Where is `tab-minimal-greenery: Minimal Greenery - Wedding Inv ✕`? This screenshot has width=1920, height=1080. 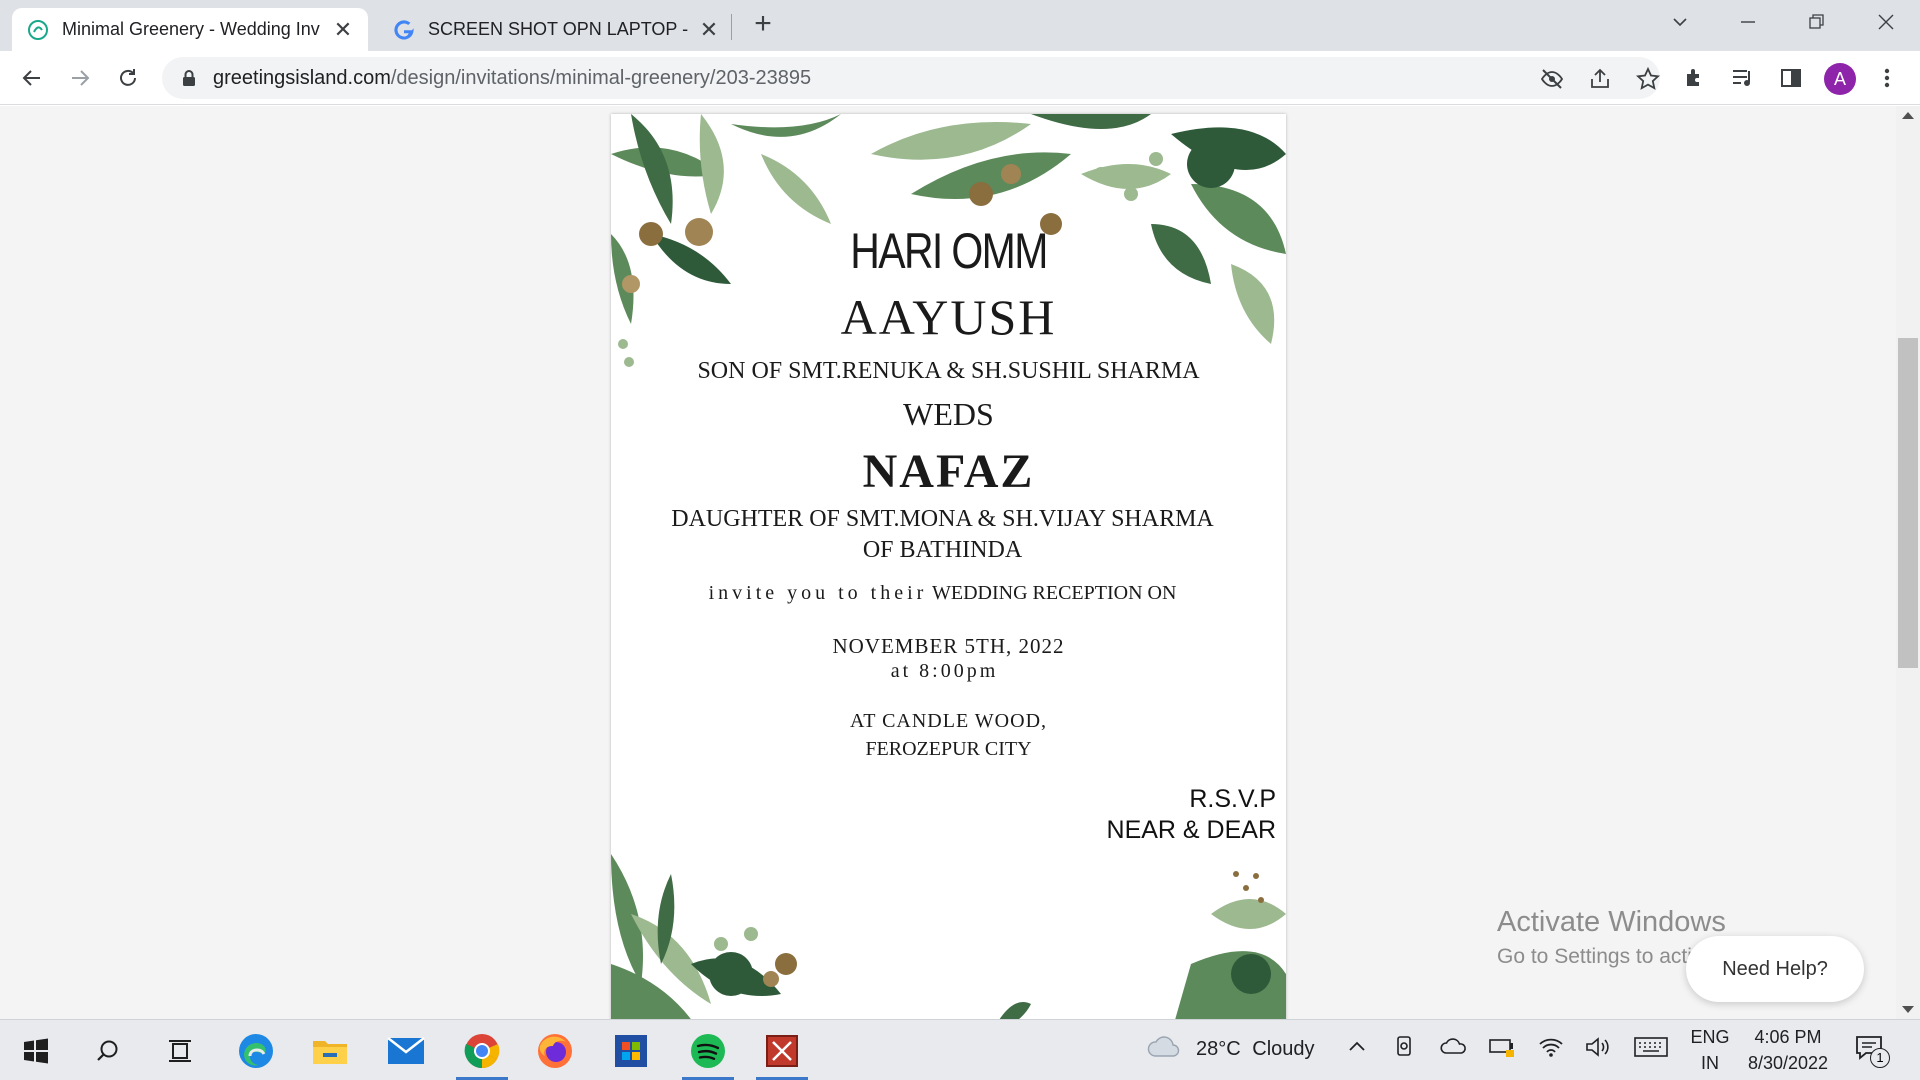
tab-minimal-greenery: Minimal Greenery - Wedding Inv ✕ is located at coordinates (190, 29).